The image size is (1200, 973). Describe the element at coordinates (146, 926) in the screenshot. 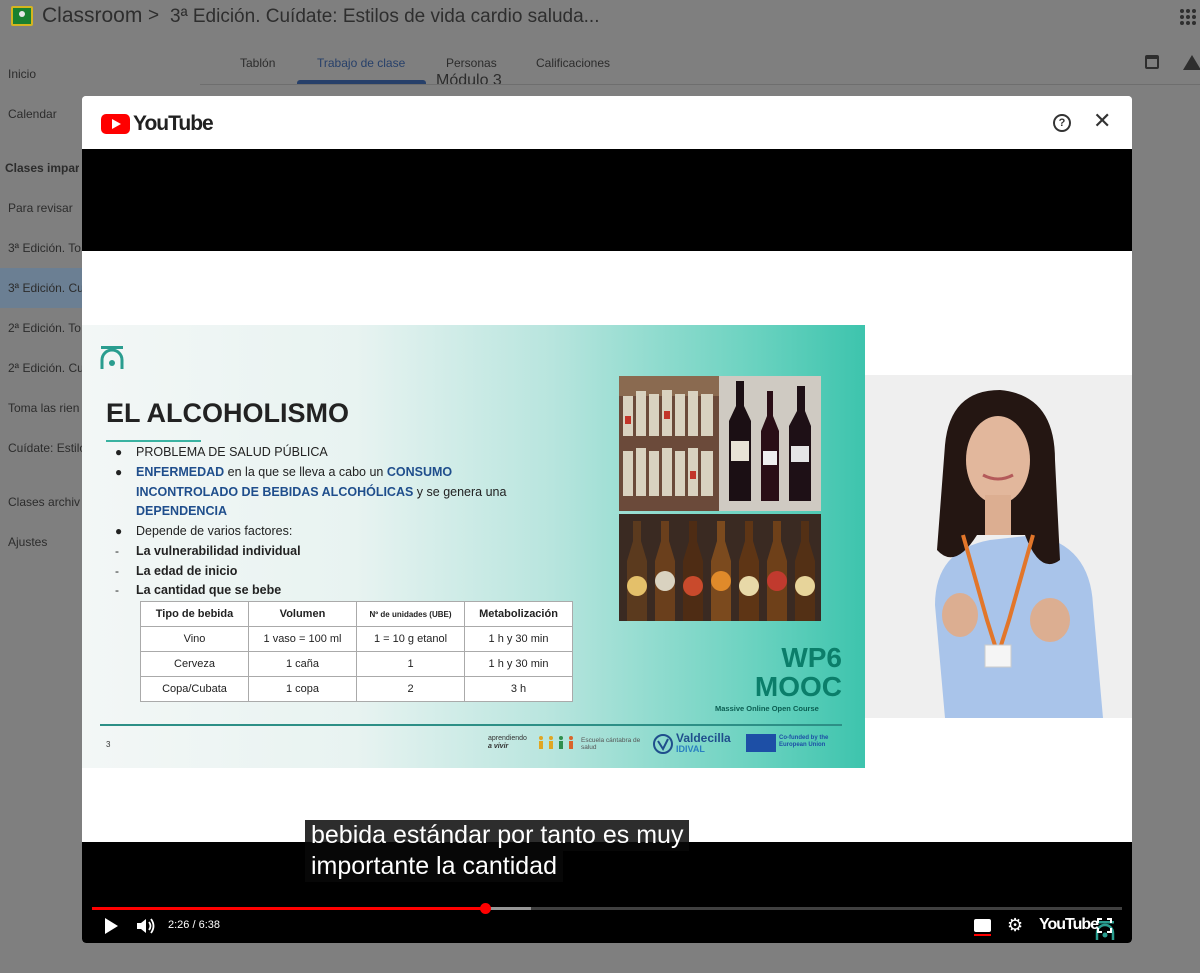

I see `volume-icon` at that location.